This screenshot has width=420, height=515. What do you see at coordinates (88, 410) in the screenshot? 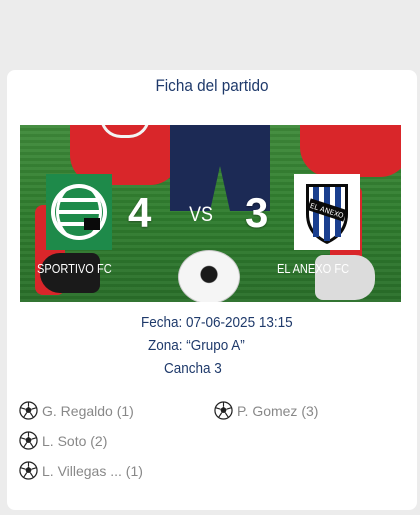
I see `home-scorer-label: G. Regaldo (1)` at bounding box center [88, 410].